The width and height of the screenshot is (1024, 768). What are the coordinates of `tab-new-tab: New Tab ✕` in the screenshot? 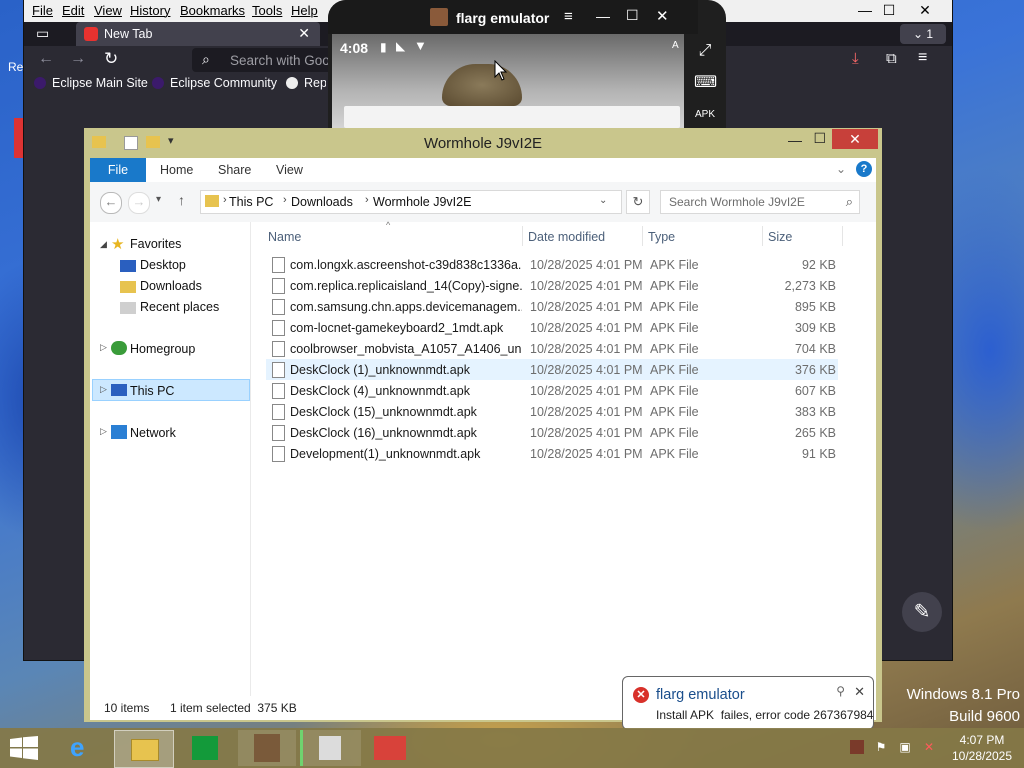 It's located at (198, 34).